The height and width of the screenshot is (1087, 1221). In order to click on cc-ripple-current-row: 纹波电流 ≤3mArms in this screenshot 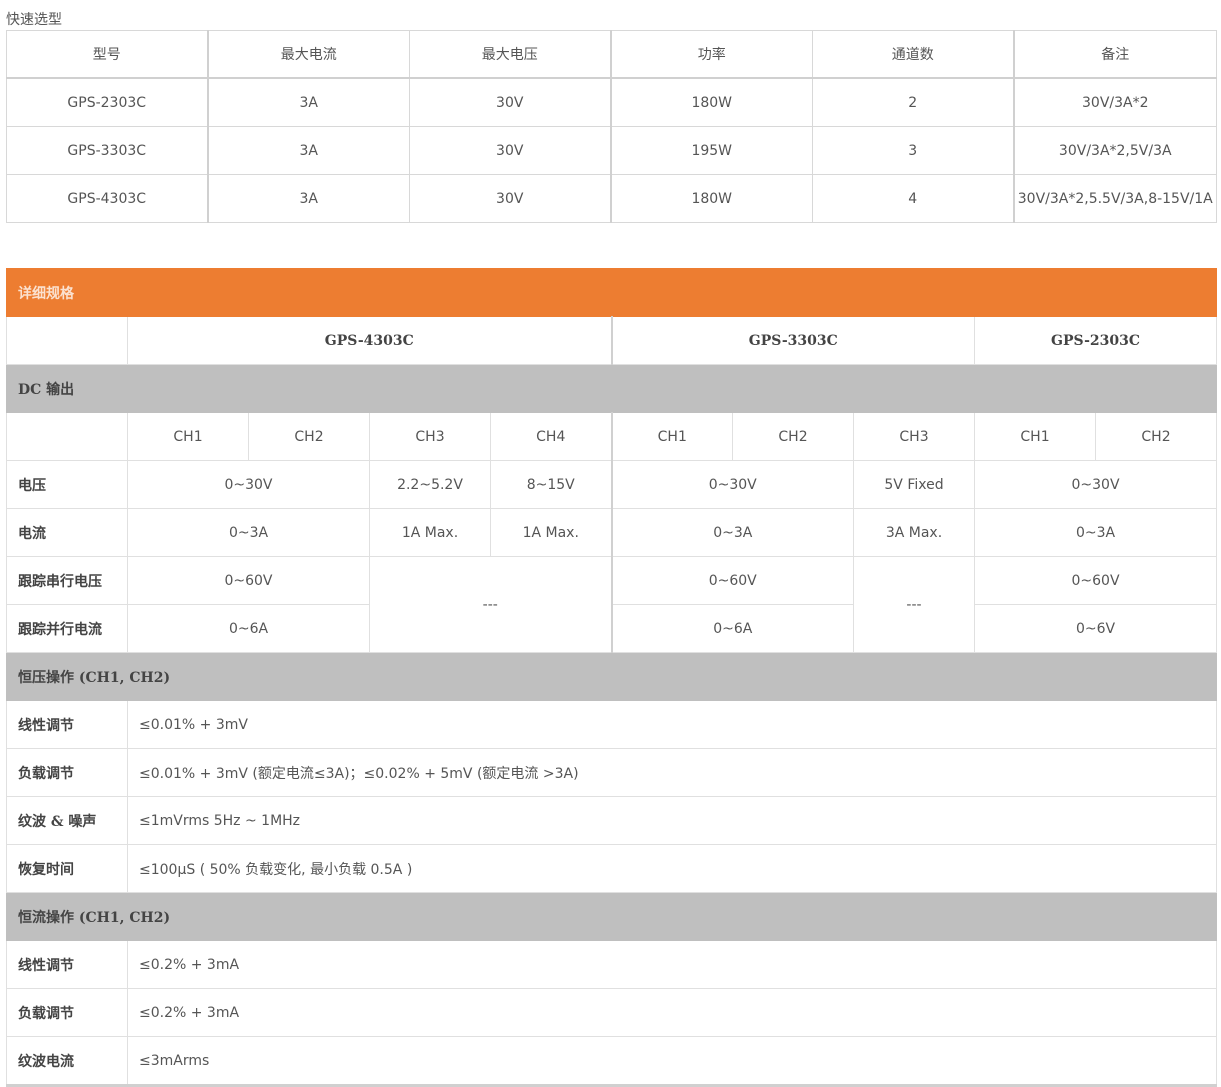, I will do `click(612, 1061)`.